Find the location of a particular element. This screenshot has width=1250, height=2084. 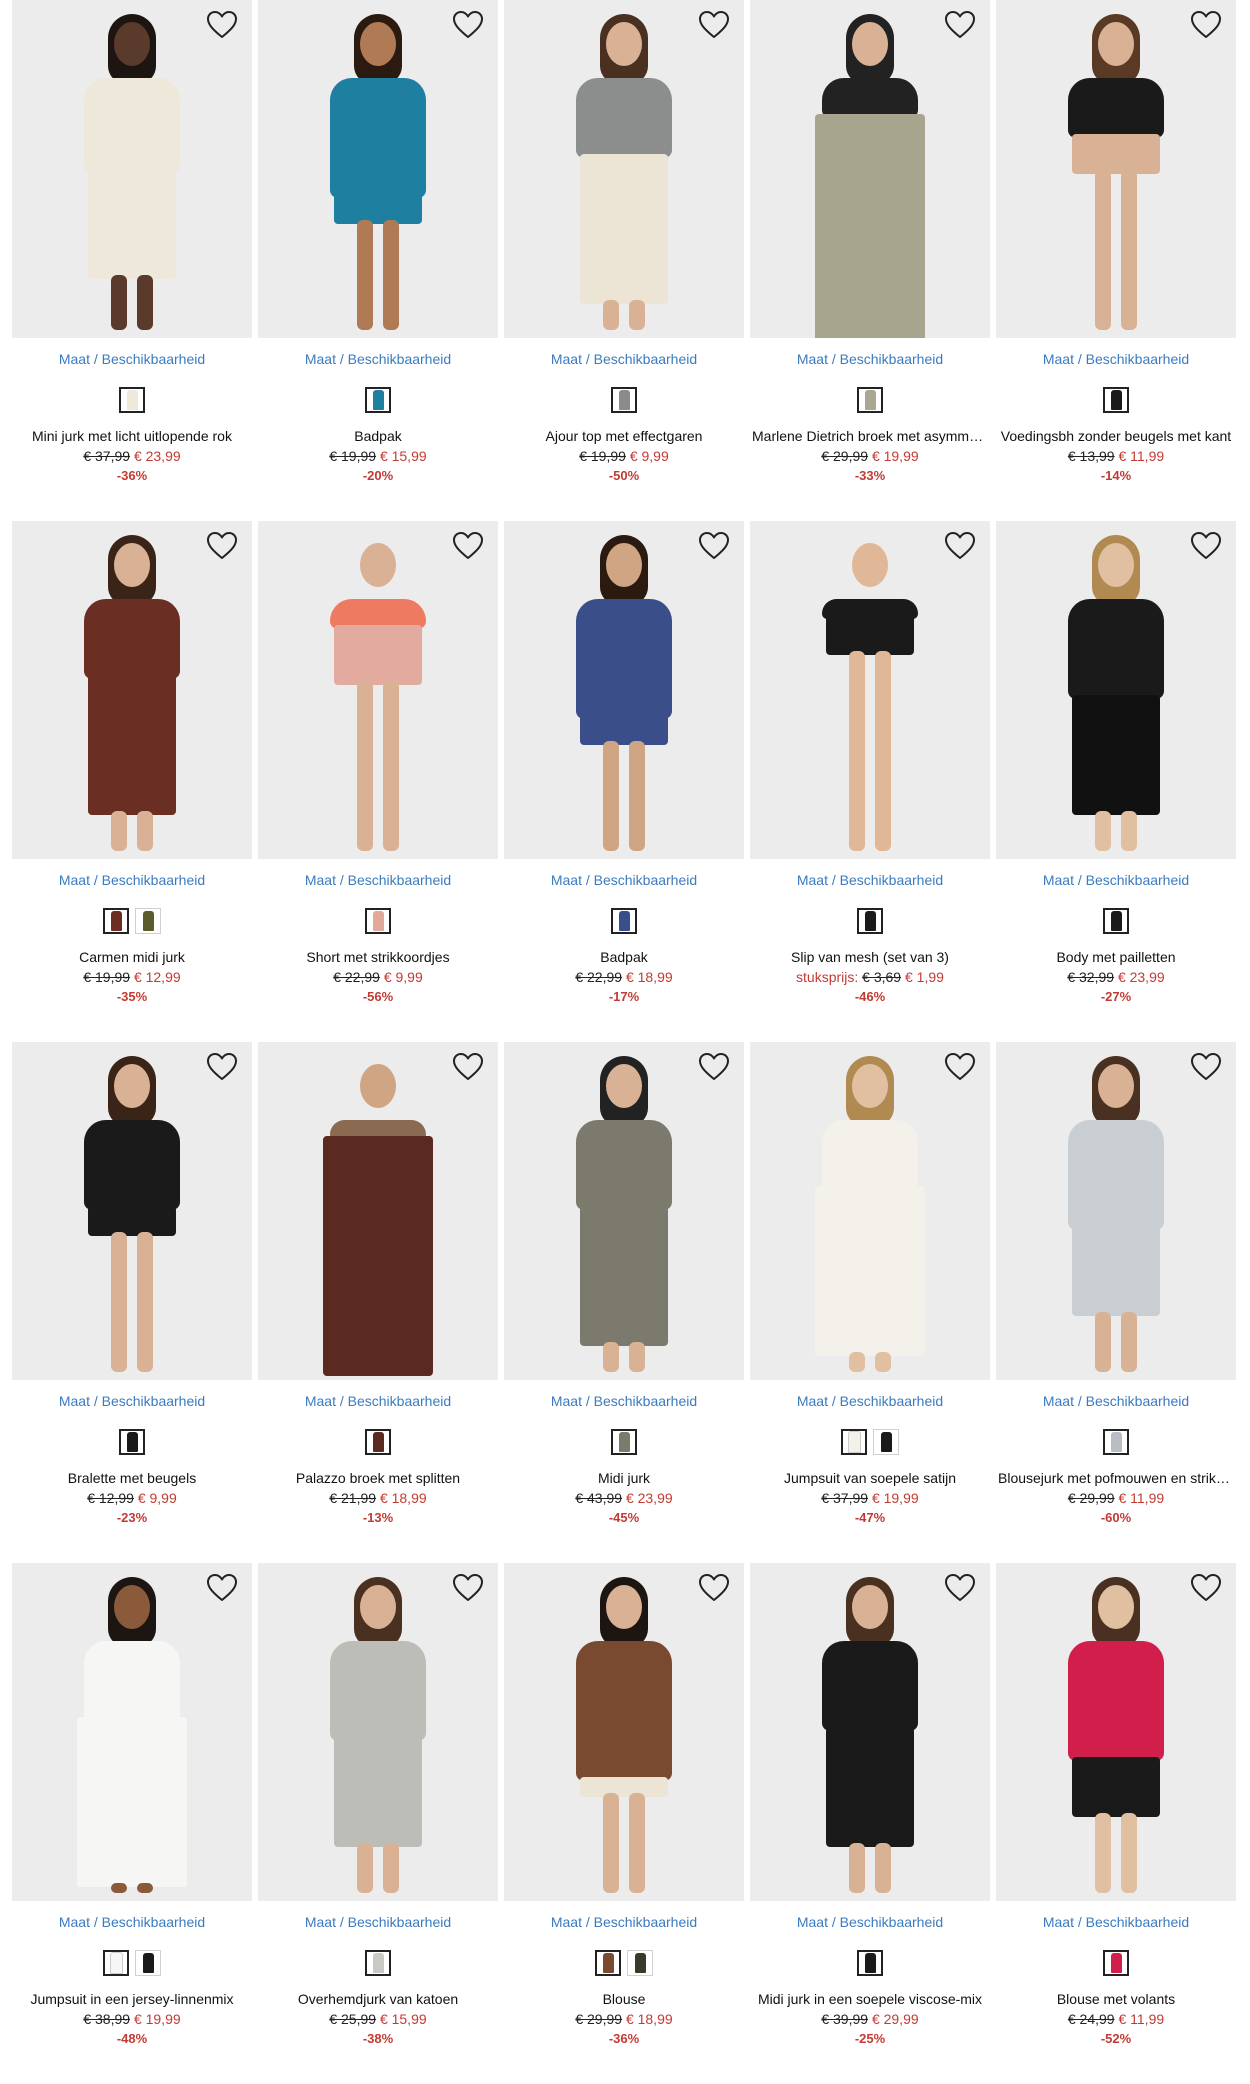

product-name: Palazzo broek met splitten is located at coordinates (378, 1478).